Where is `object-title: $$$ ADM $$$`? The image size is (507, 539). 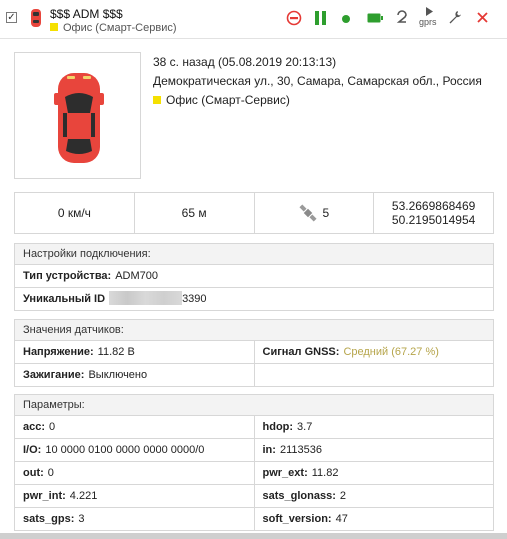 object-title: $$$ ADM $$$ is located at coordinates (86, 14).